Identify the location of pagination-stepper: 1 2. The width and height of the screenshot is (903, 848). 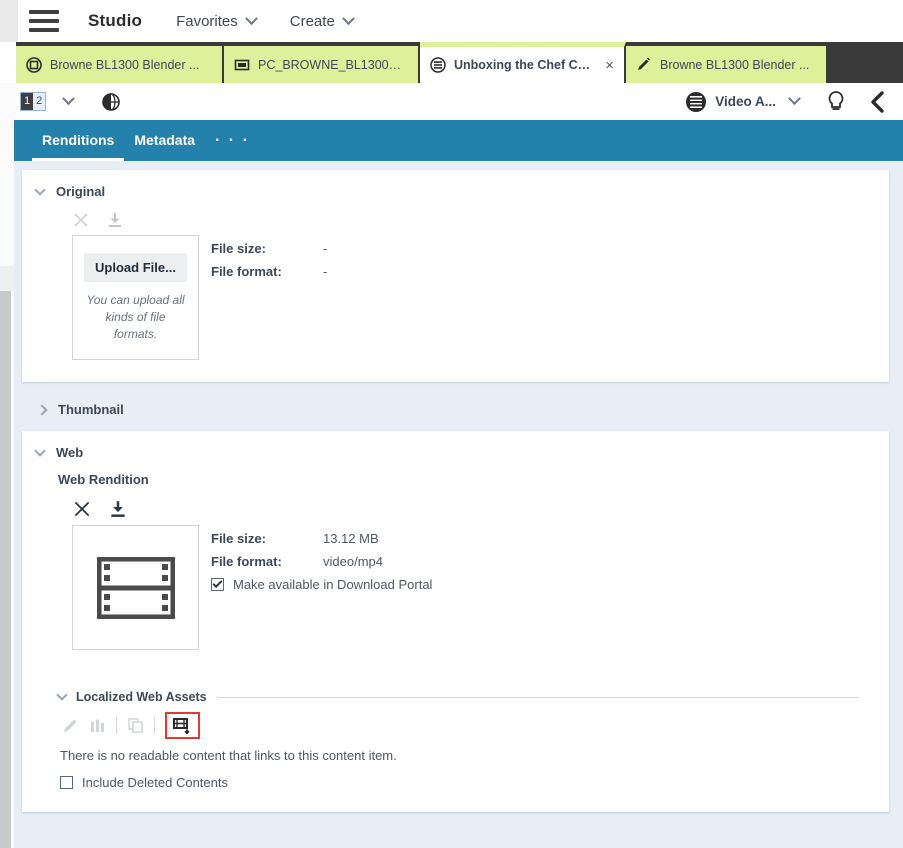
(33, 101).